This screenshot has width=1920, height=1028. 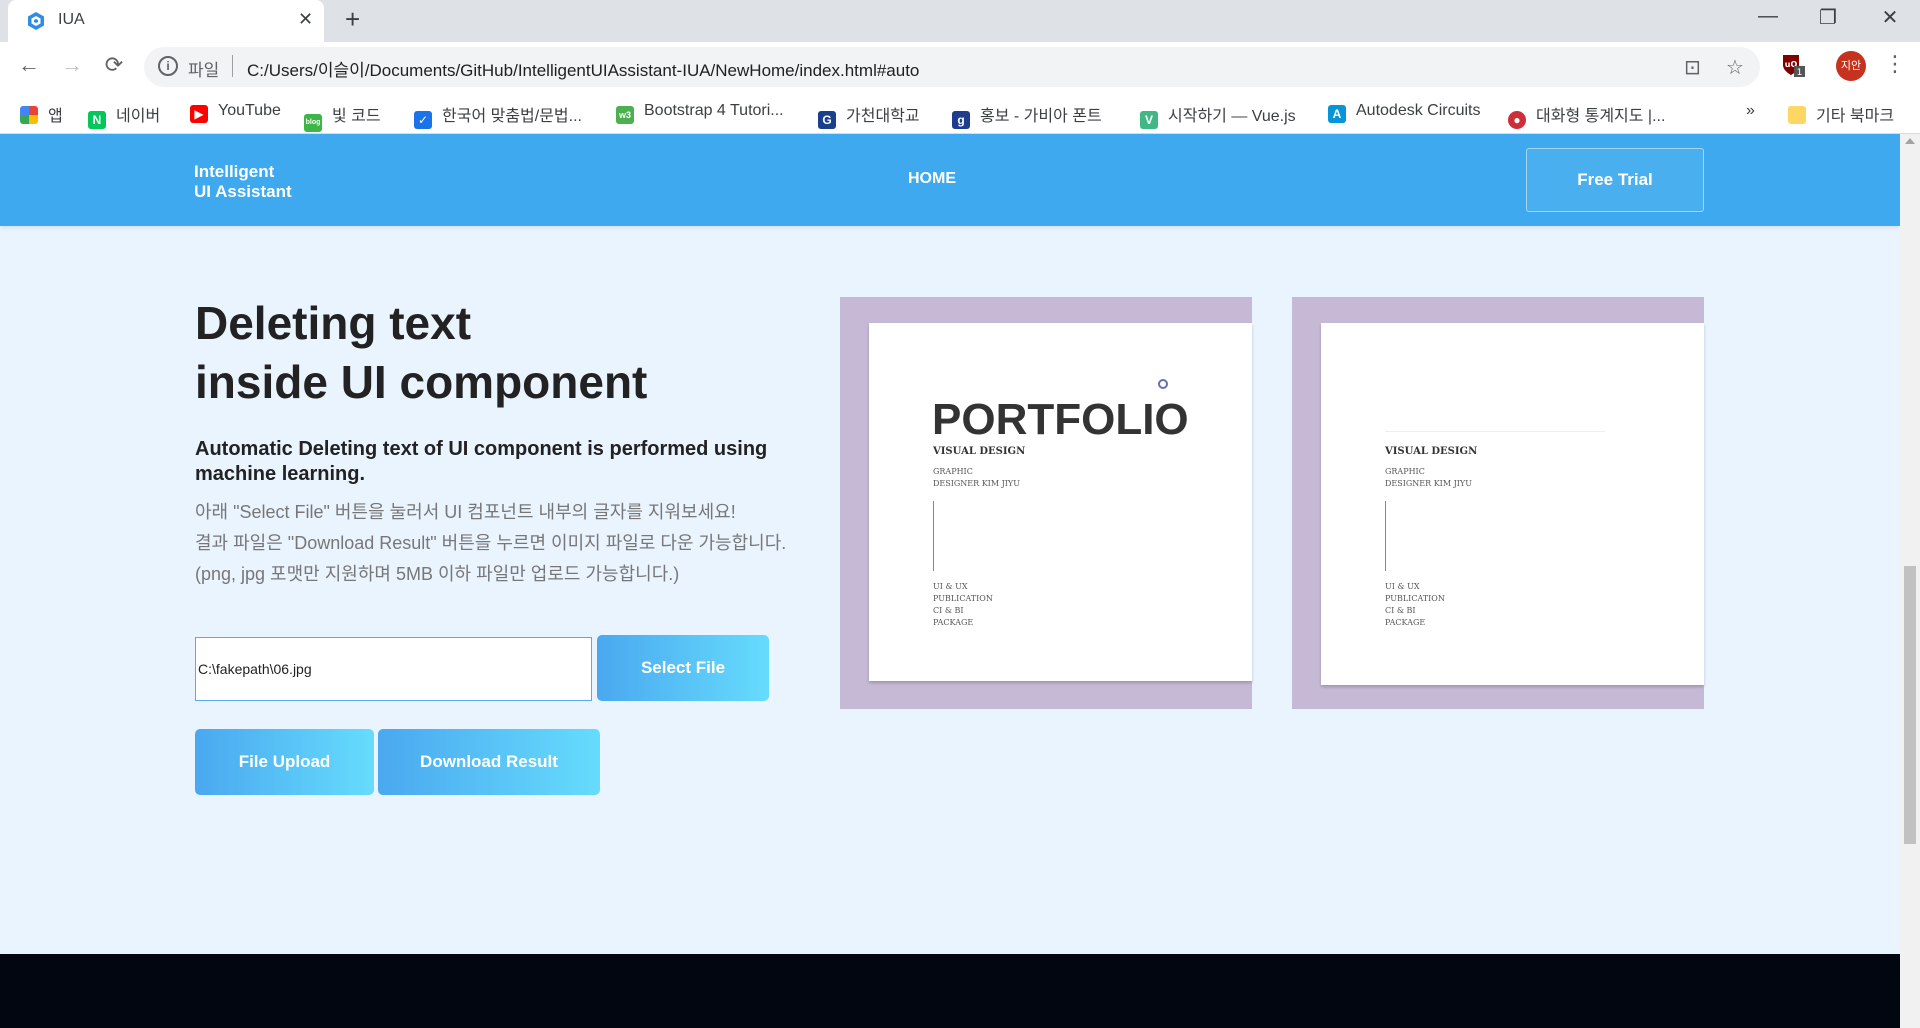 I want to click on scroll-thumb, so click(x=1910, y=705).